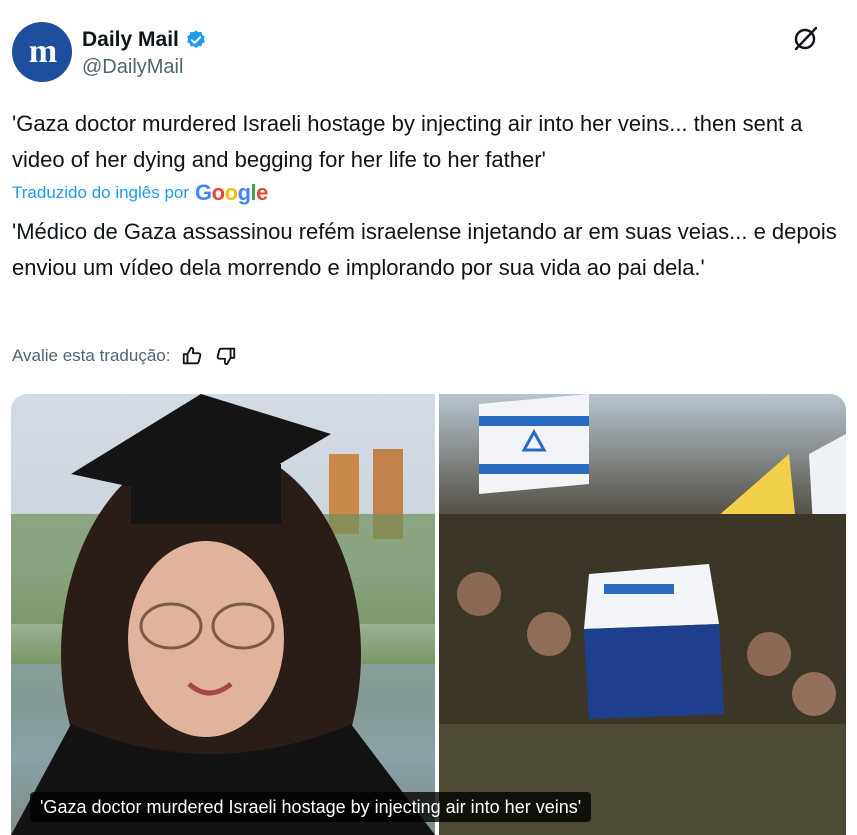 The width and height of the screenshot is (857, 835). What do you see at coordinates (231, 193) in the screenshot?
I see `google-logo: Google` at bounding box center [231, 193].